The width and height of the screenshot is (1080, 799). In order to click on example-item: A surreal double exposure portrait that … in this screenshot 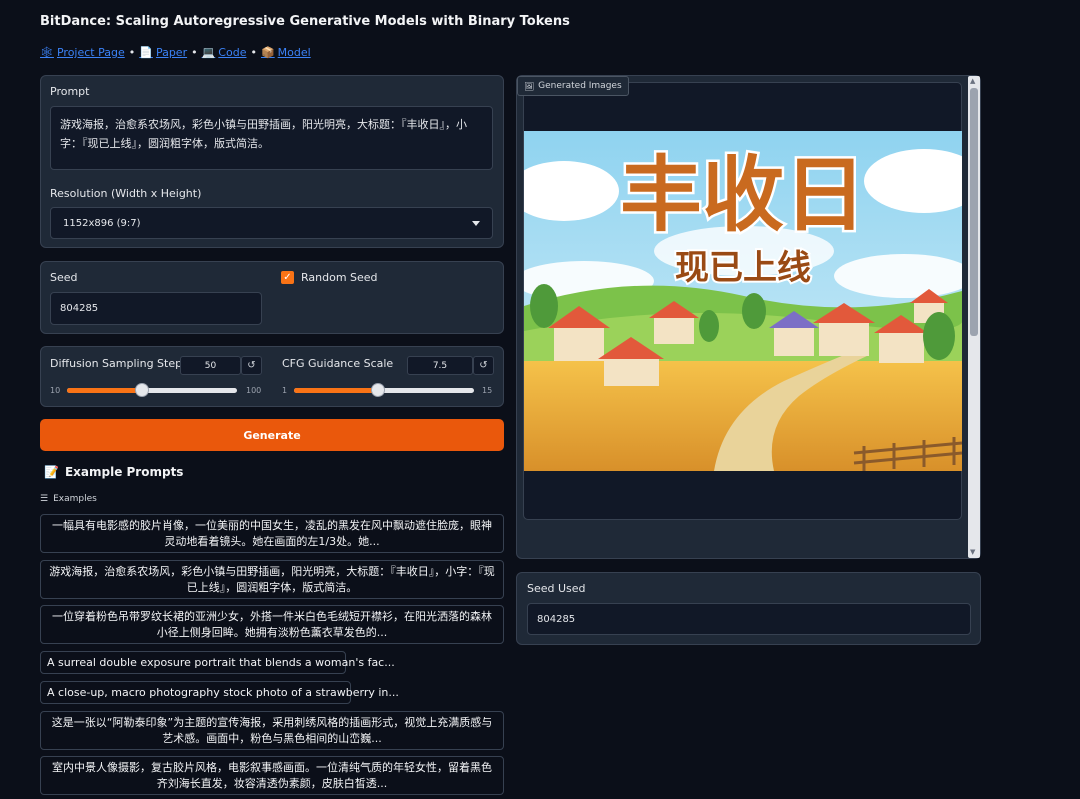, I will do `click(217, 662)`.